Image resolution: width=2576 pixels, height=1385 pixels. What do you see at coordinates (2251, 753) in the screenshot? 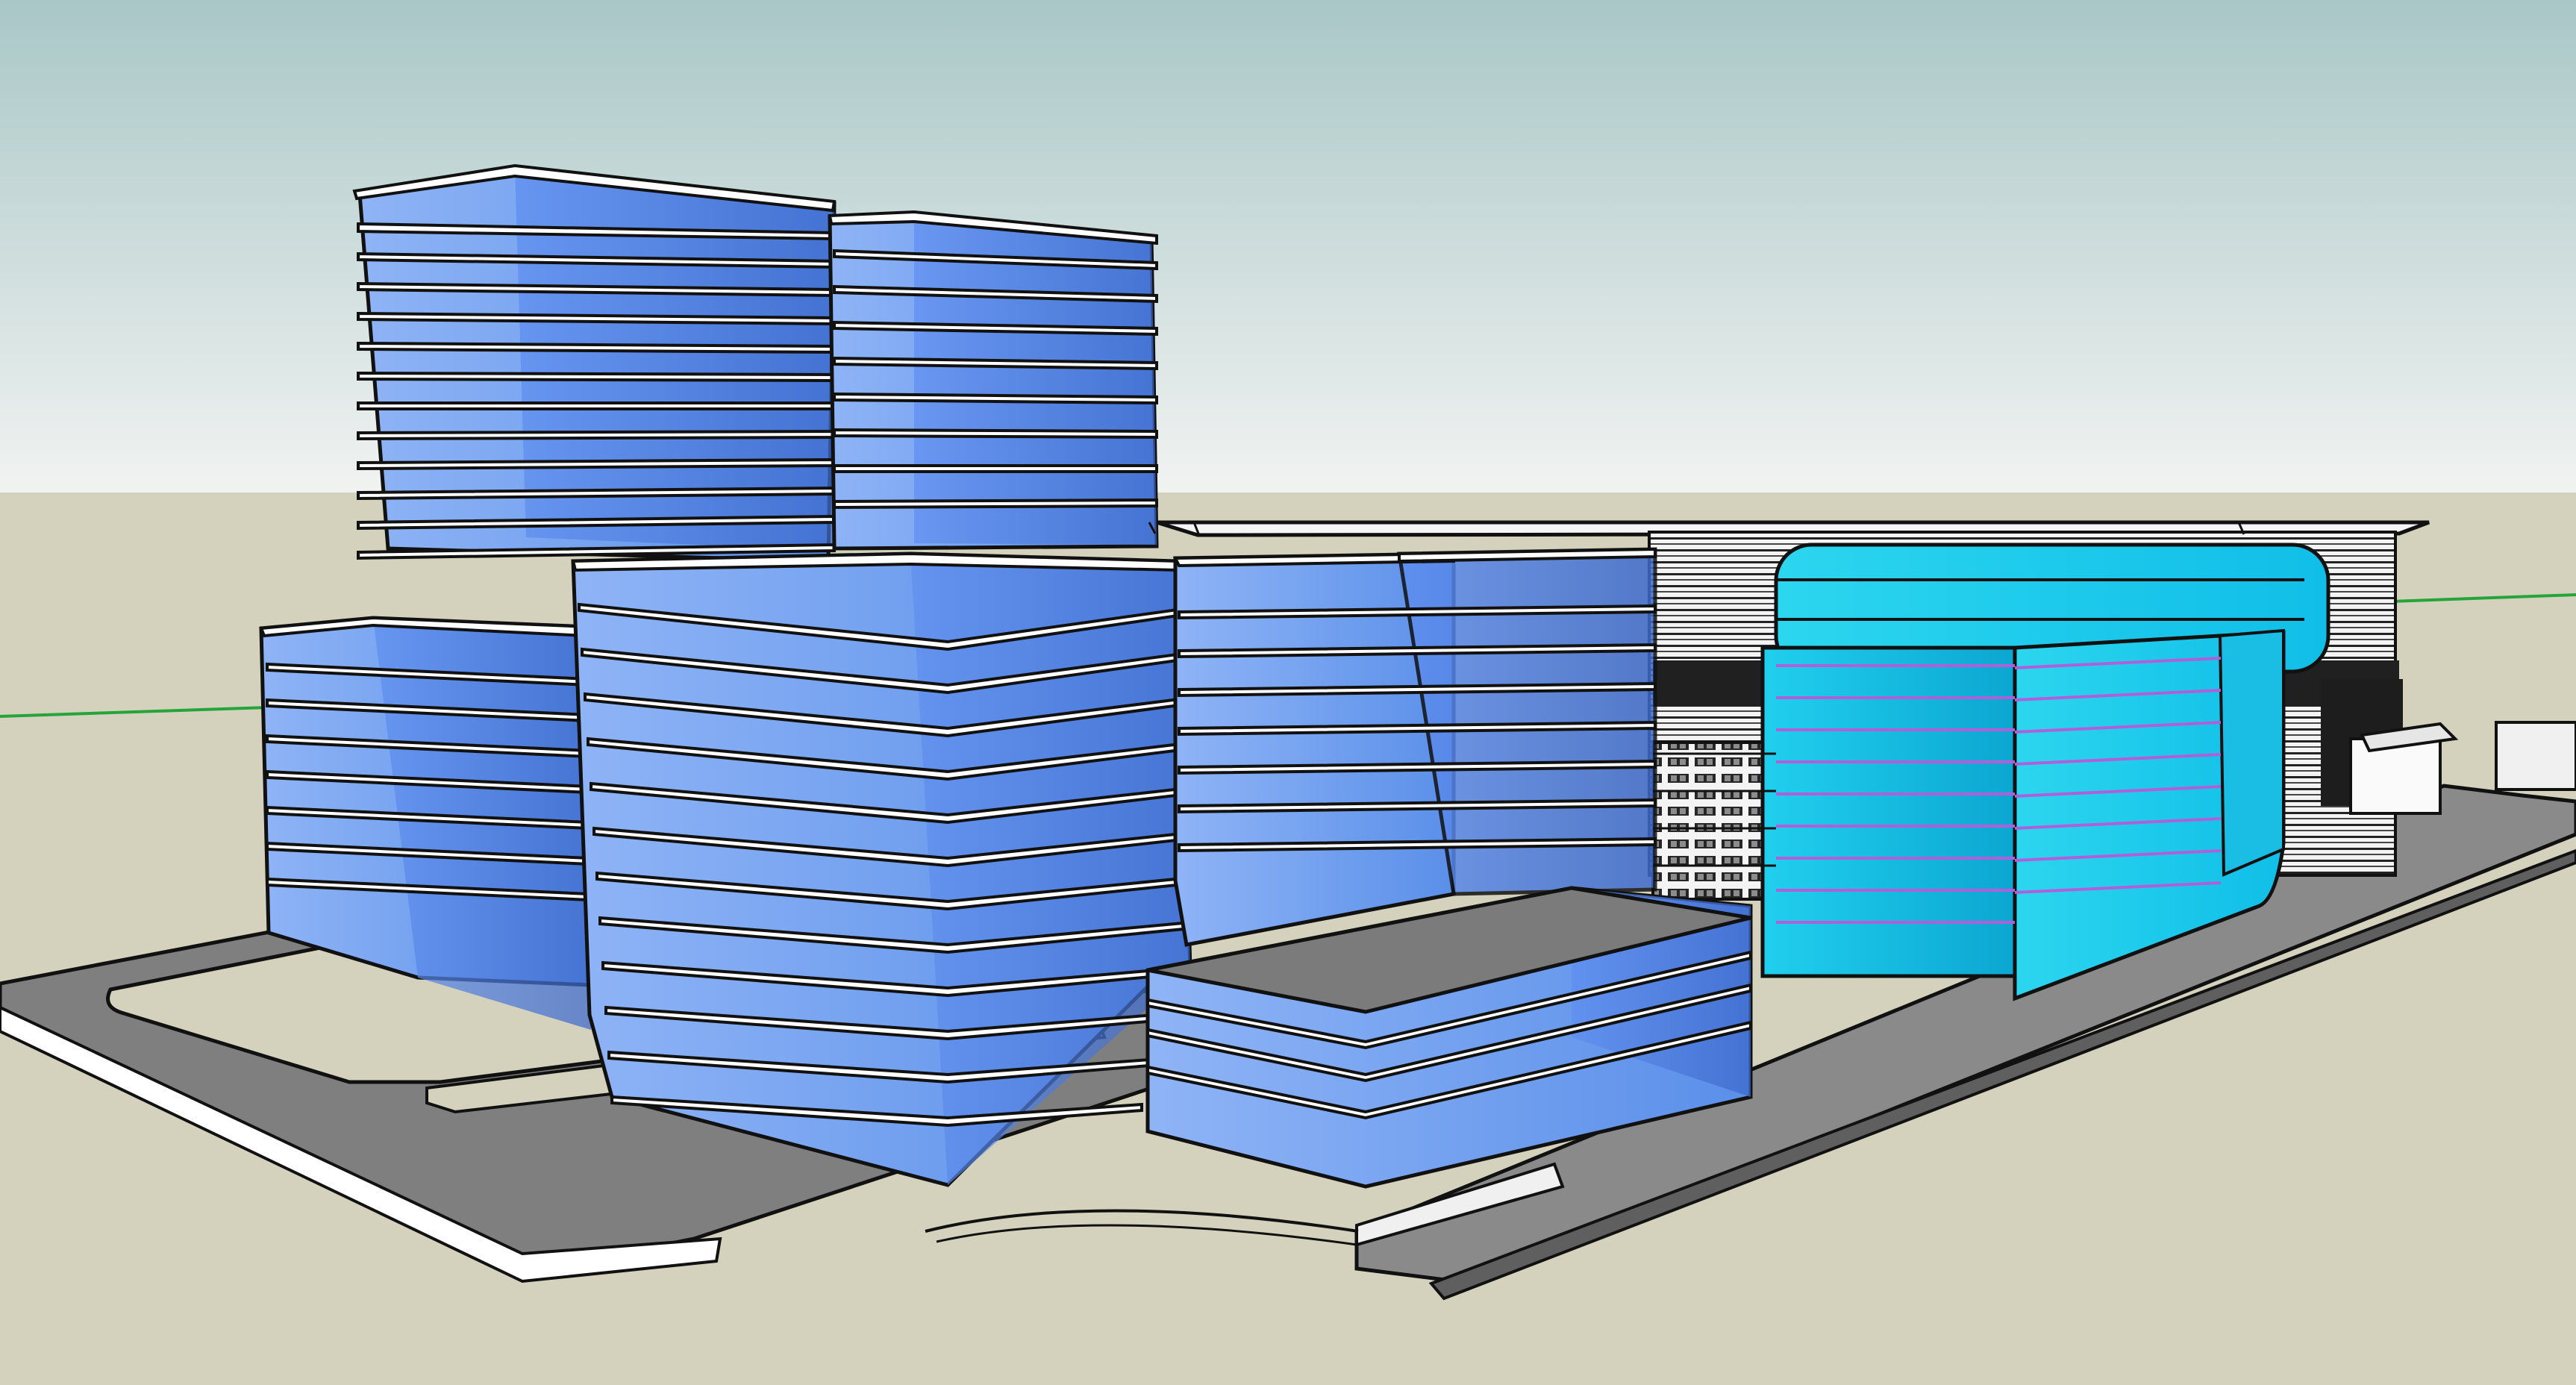
I see `cyan-right-fin` at bounding box center [2251, 753].